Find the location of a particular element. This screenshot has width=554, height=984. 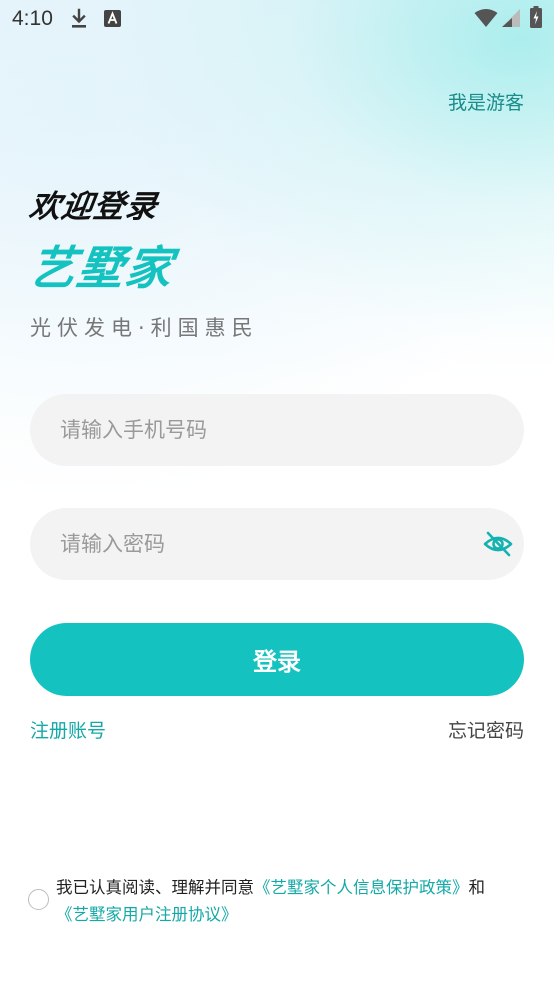

wifi-icon is located at coordinates (486, 18).